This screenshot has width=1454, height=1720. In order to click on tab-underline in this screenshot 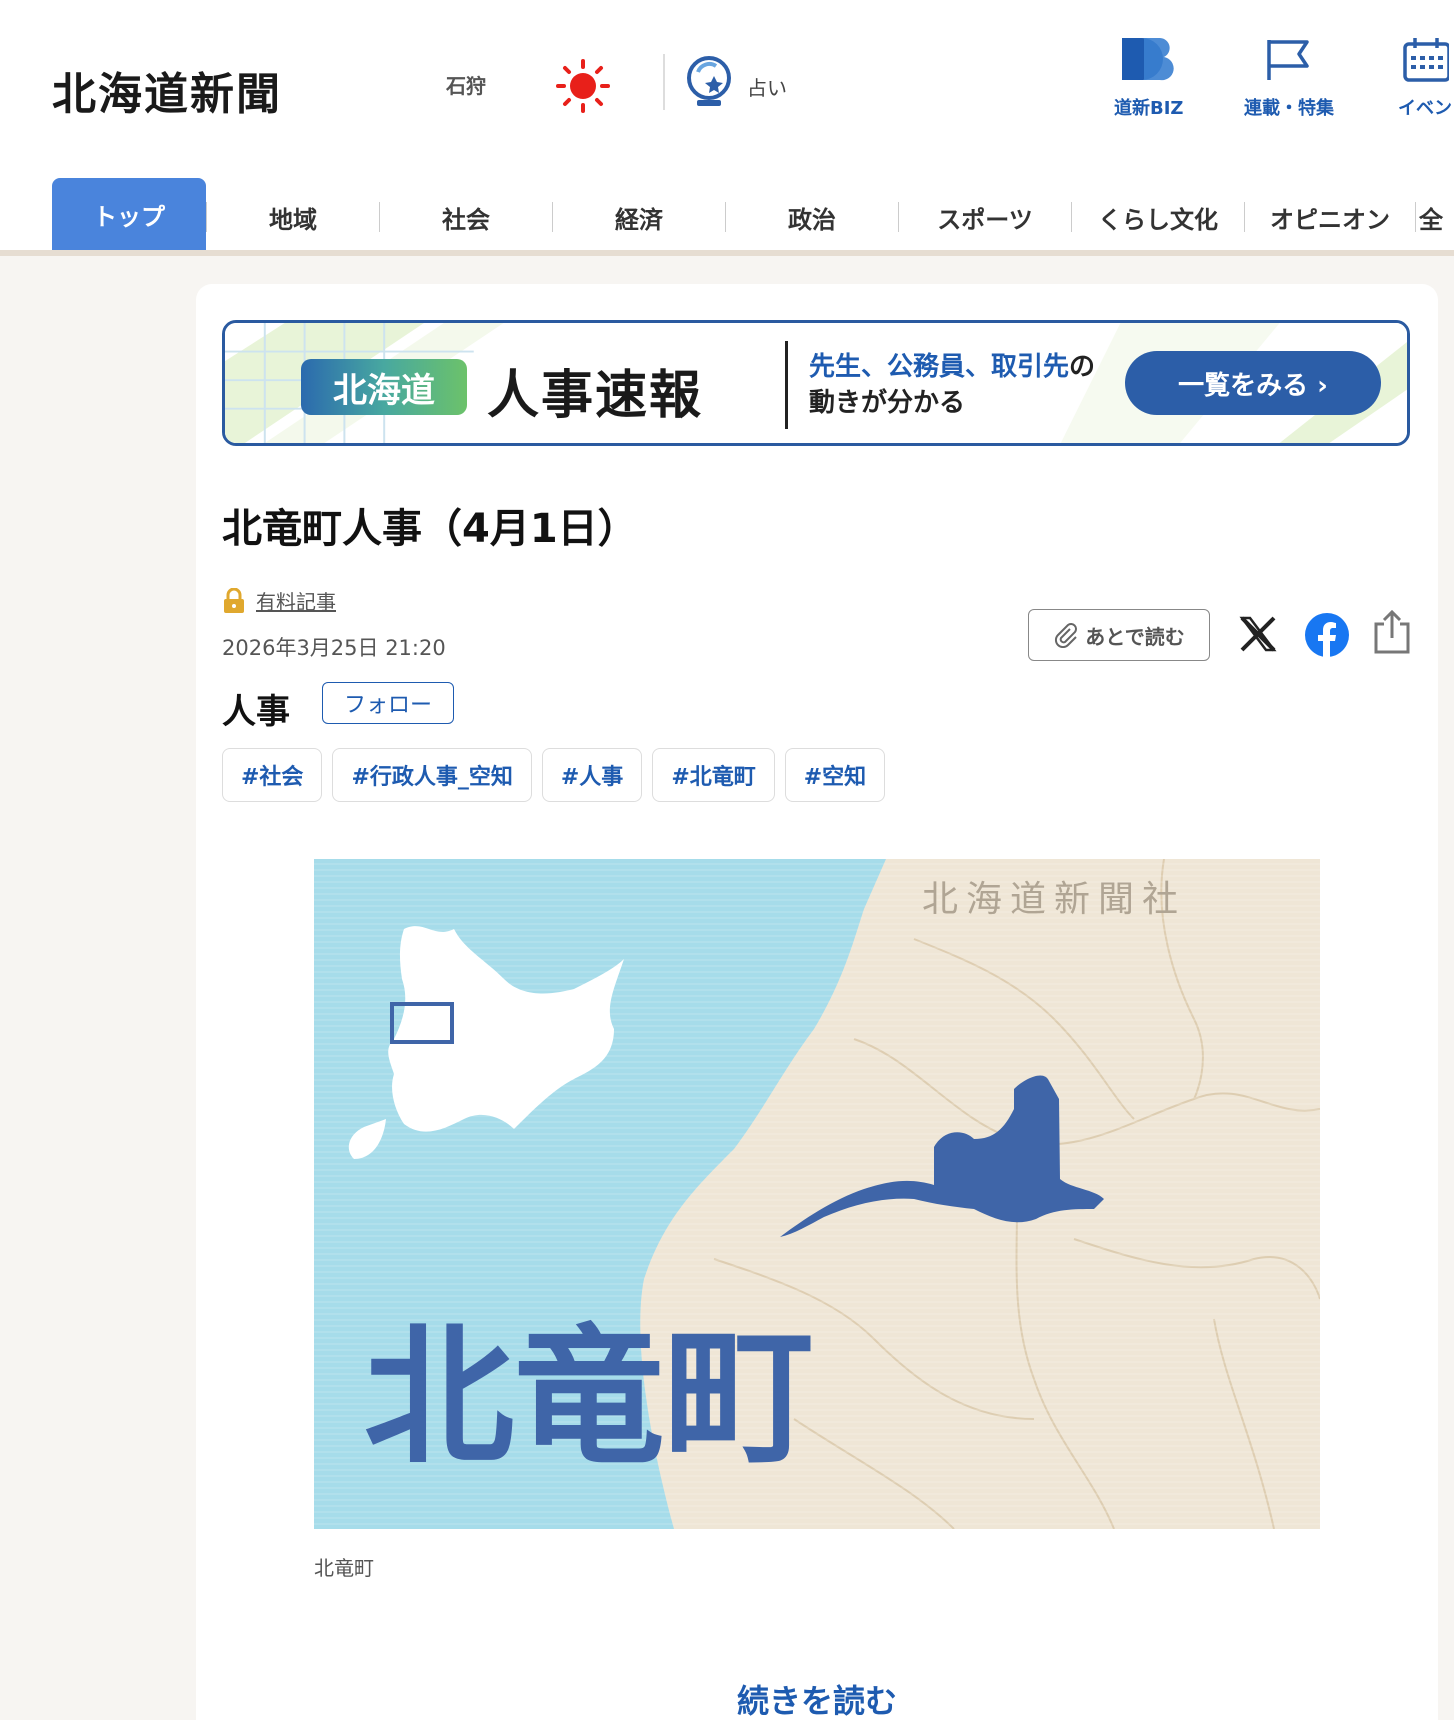, I will do `click(727, 253)`.